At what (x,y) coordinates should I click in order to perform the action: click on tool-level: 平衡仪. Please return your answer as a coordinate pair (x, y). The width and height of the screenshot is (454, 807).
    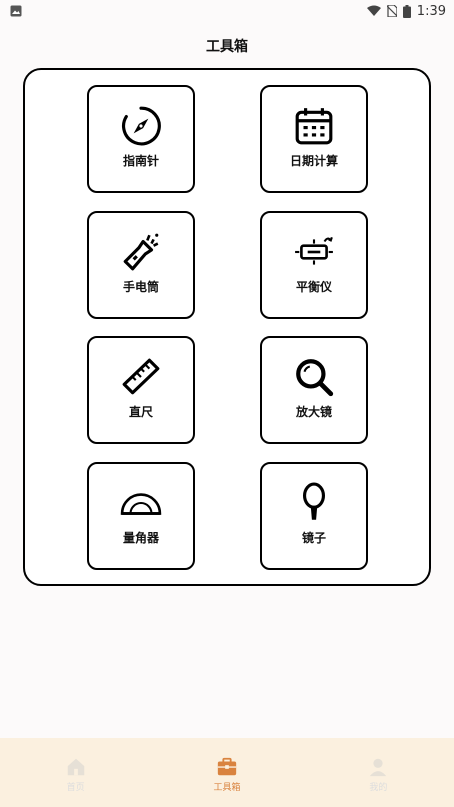
    Looking at the image, I should click on (314, 265).